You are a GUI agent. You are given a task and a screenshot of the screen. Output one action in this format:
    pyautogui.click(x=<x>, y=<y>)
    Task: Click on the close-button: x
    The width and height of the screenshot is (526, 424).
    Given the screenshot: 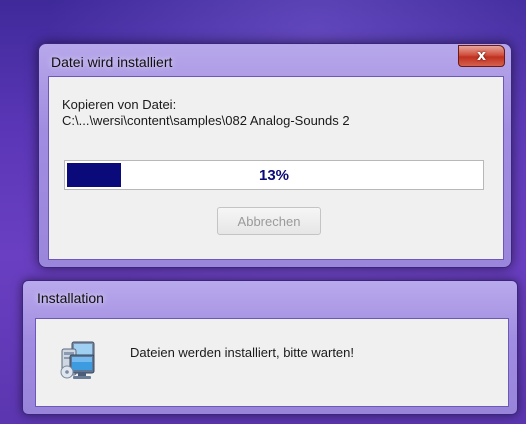 What is the action you would take?
    pyautogui.click(x=481, y=56)
    